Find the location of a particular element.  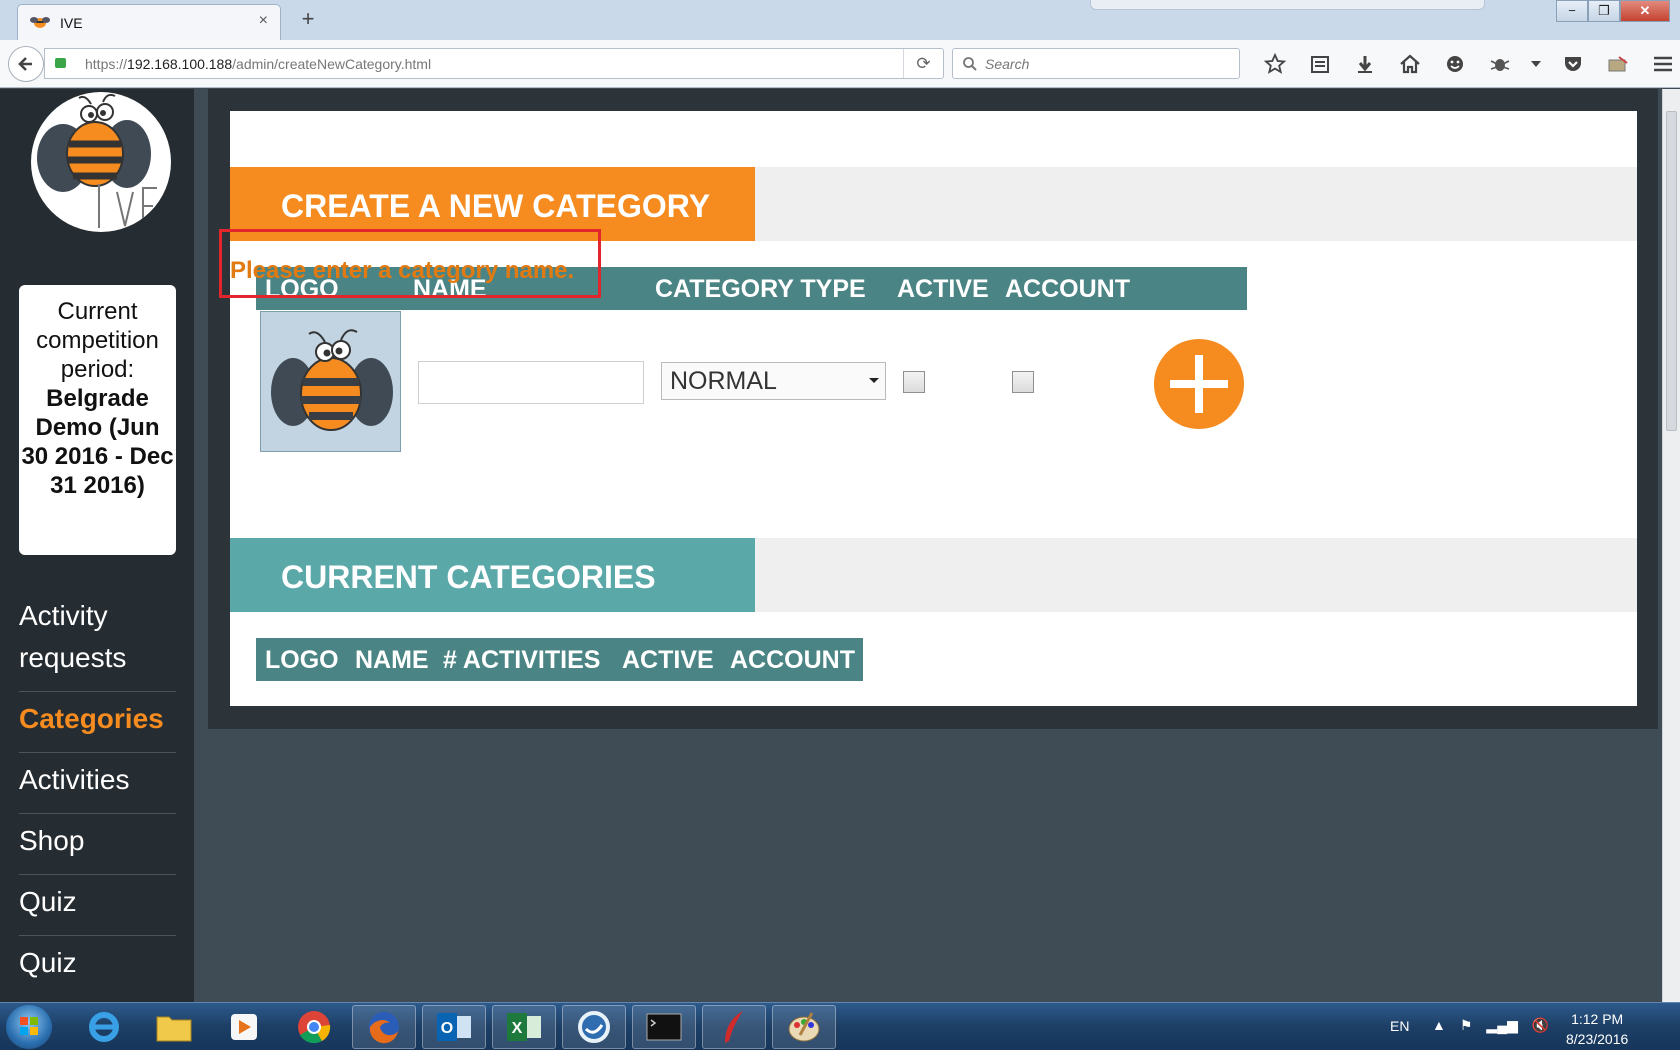

network-signal-icon: ▂▄▆ is located at coordinates (1501, 1025).